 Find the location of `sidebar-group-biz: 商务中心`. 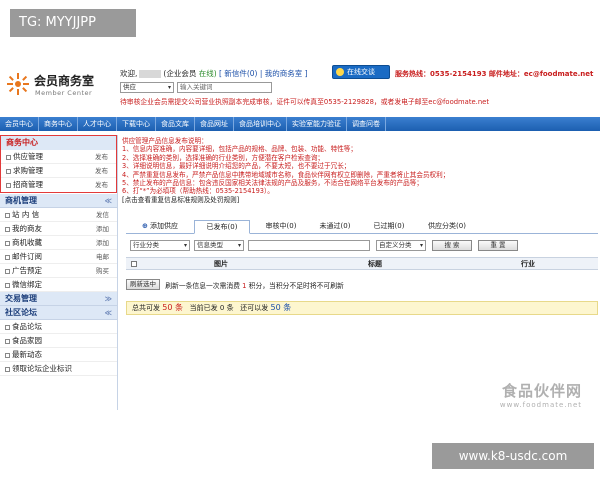

sidebar-group-biz: 商务中心 is located at coordinates (58, 143).